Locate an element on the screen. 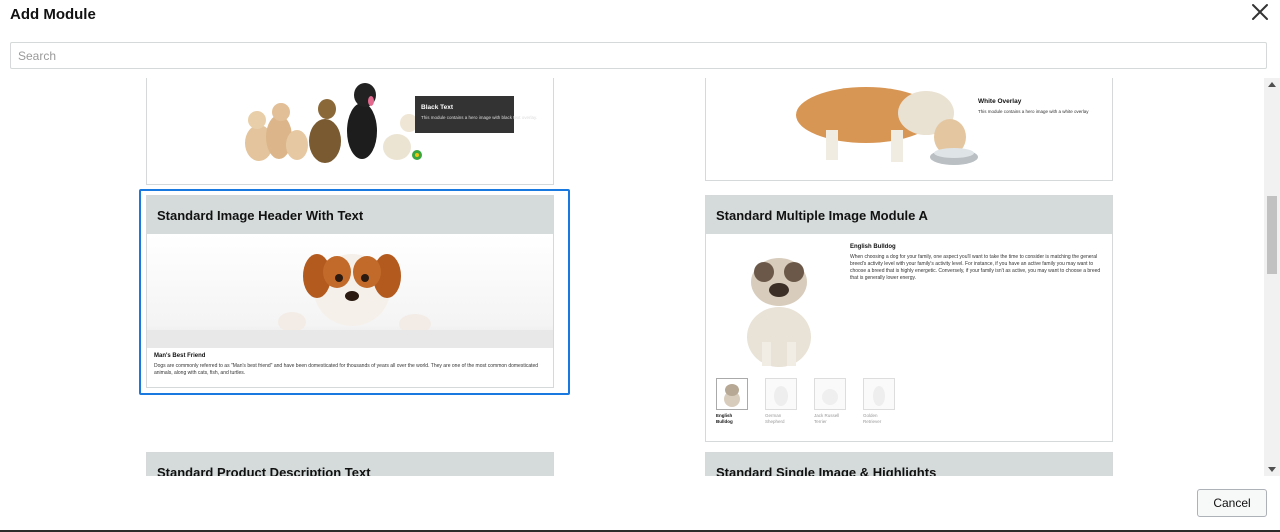  thumbnail: Jack Russell Terrier is located at coordinates (831, 401).